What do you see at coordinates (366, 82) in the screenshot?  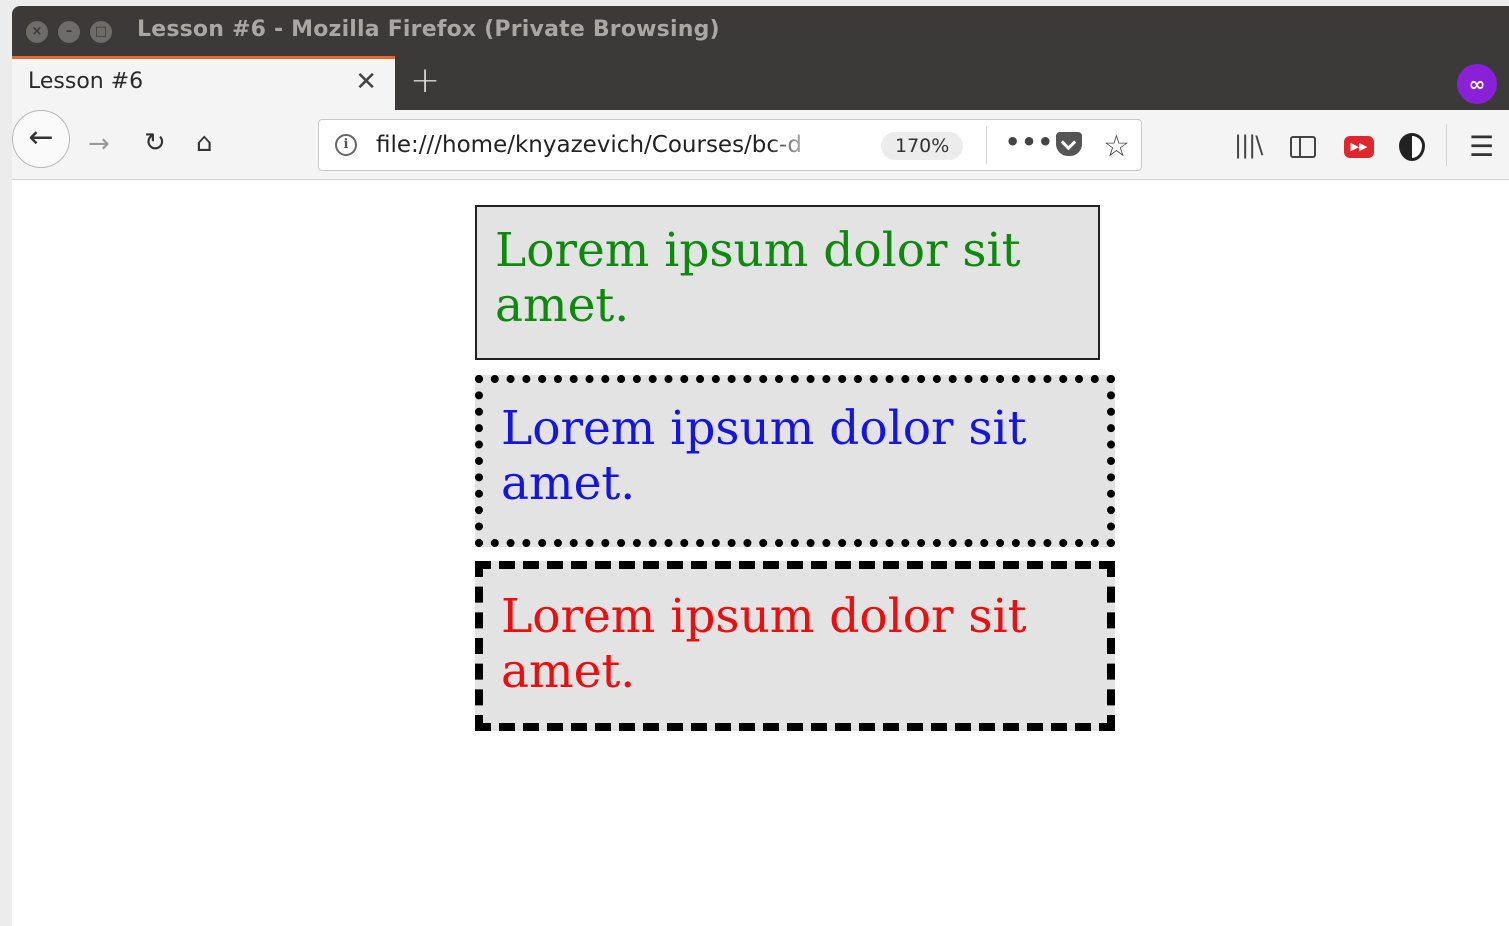 I see `tab-close-icon: ✕` at bounding box center [366, 82].